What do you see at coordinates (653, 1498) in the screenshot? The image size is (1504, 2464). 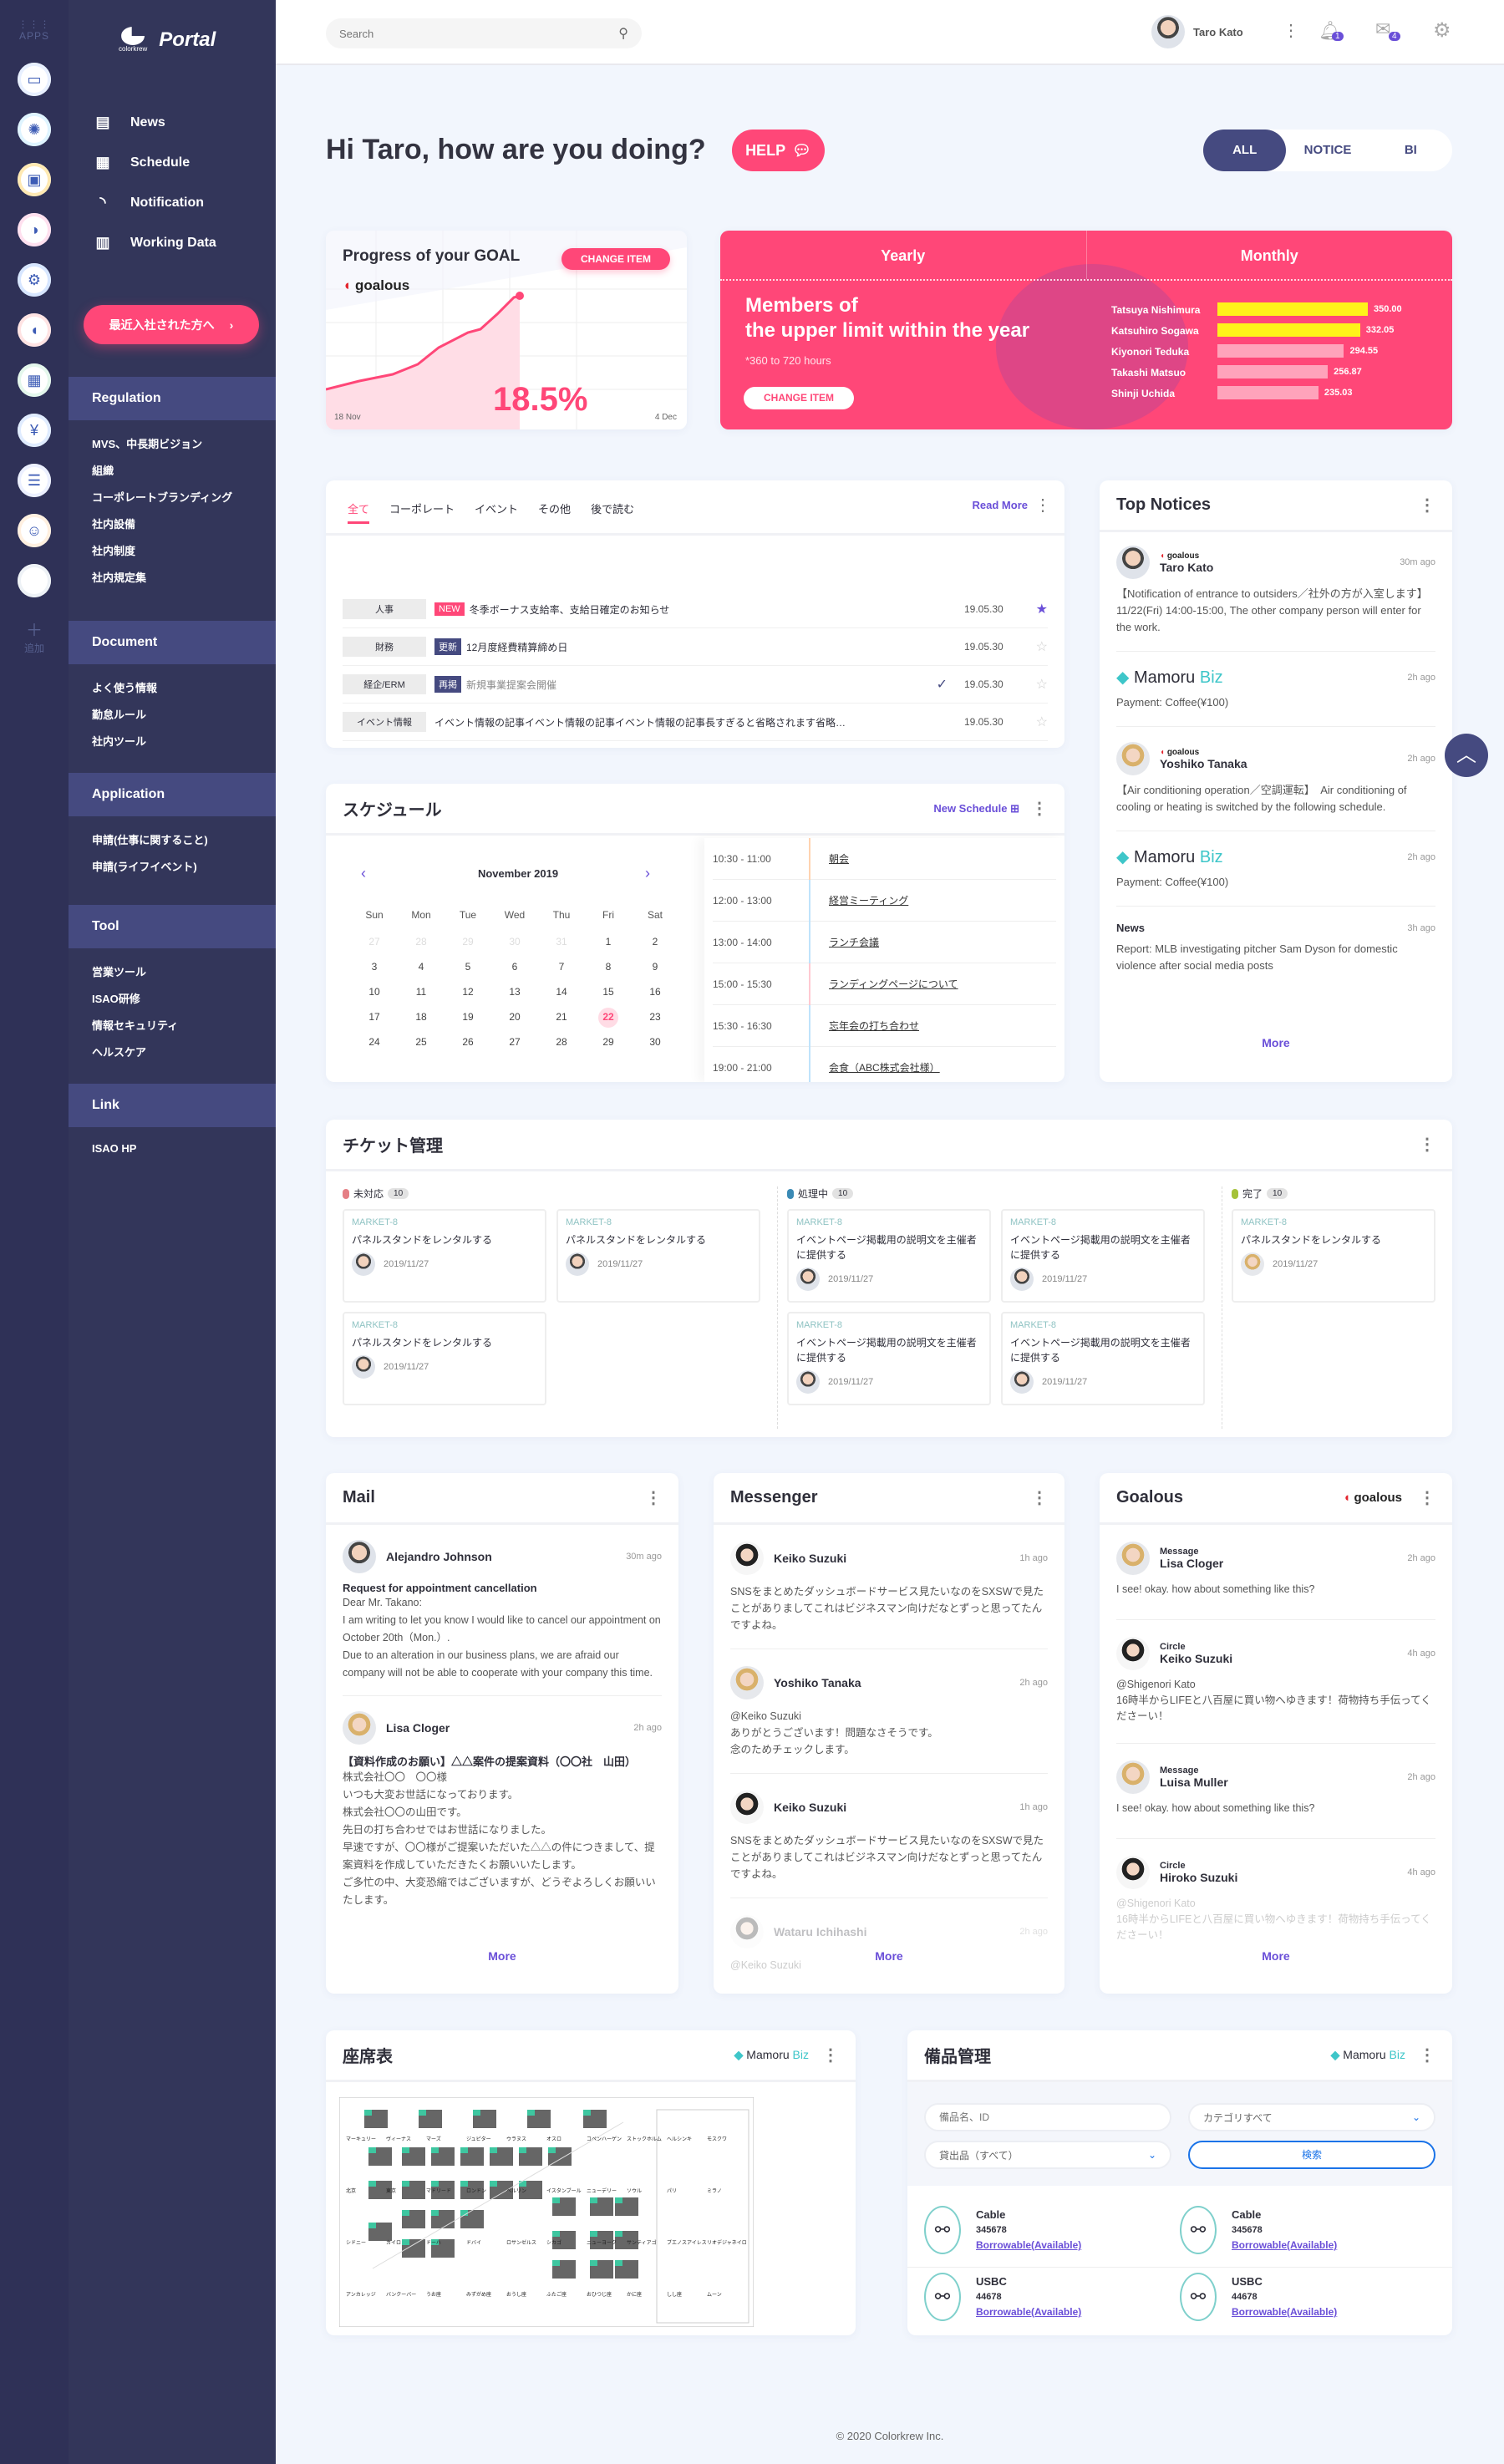 I see `mail-menu-icon: ⋮` at bounding box center [653, 1498].